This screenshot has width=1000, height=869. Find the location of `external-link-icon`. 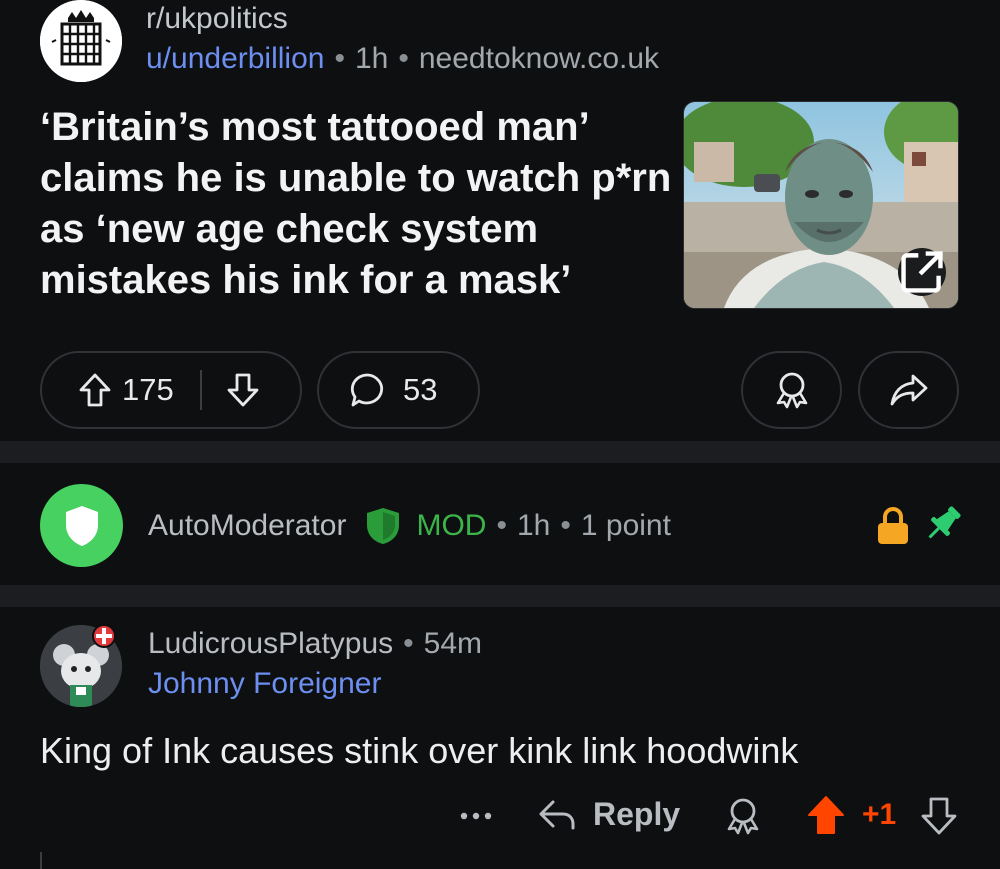

external-link-icon is located at coordinates (922, 272).